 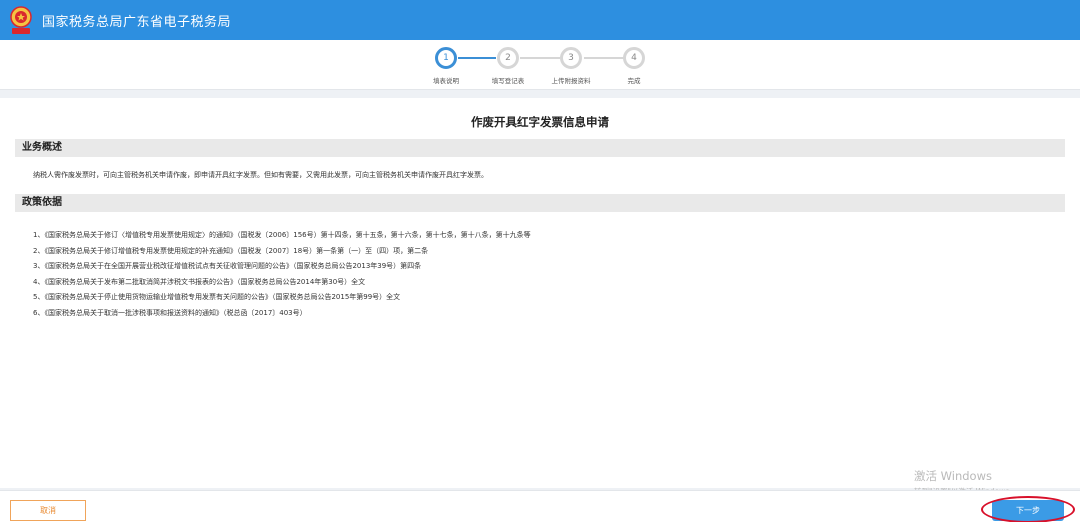 I want to click on step-number: 1, so click(x=446, y=58).